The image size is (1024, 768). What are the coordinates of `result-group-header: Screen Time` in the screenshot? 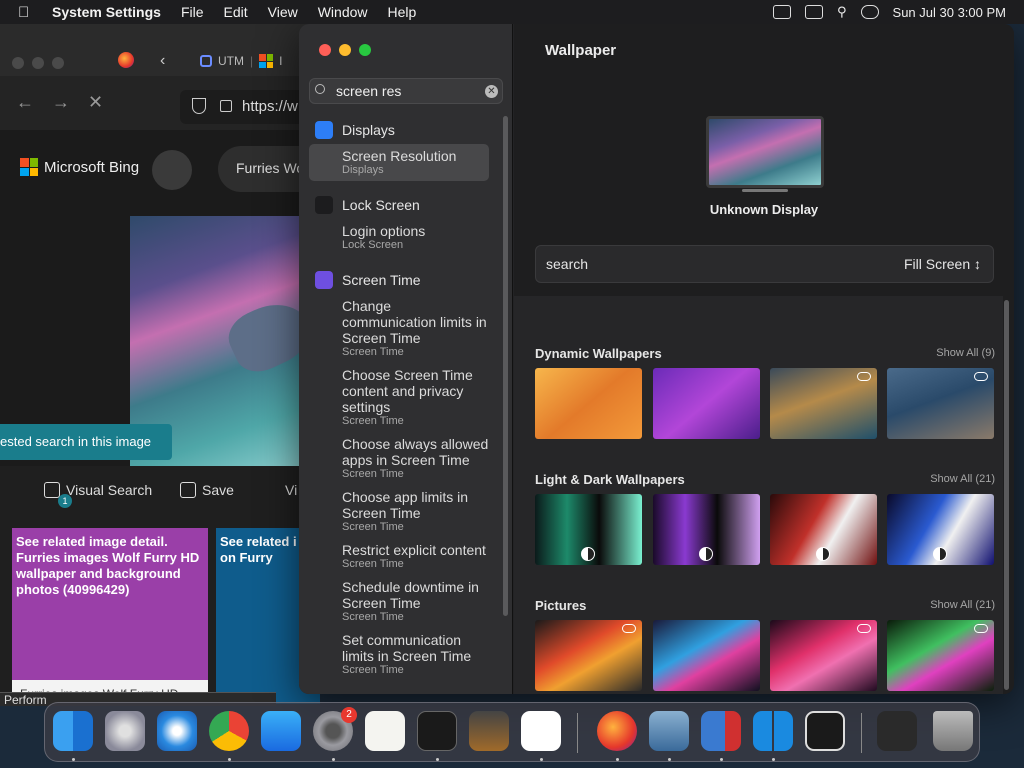 It's located at (401, 280).